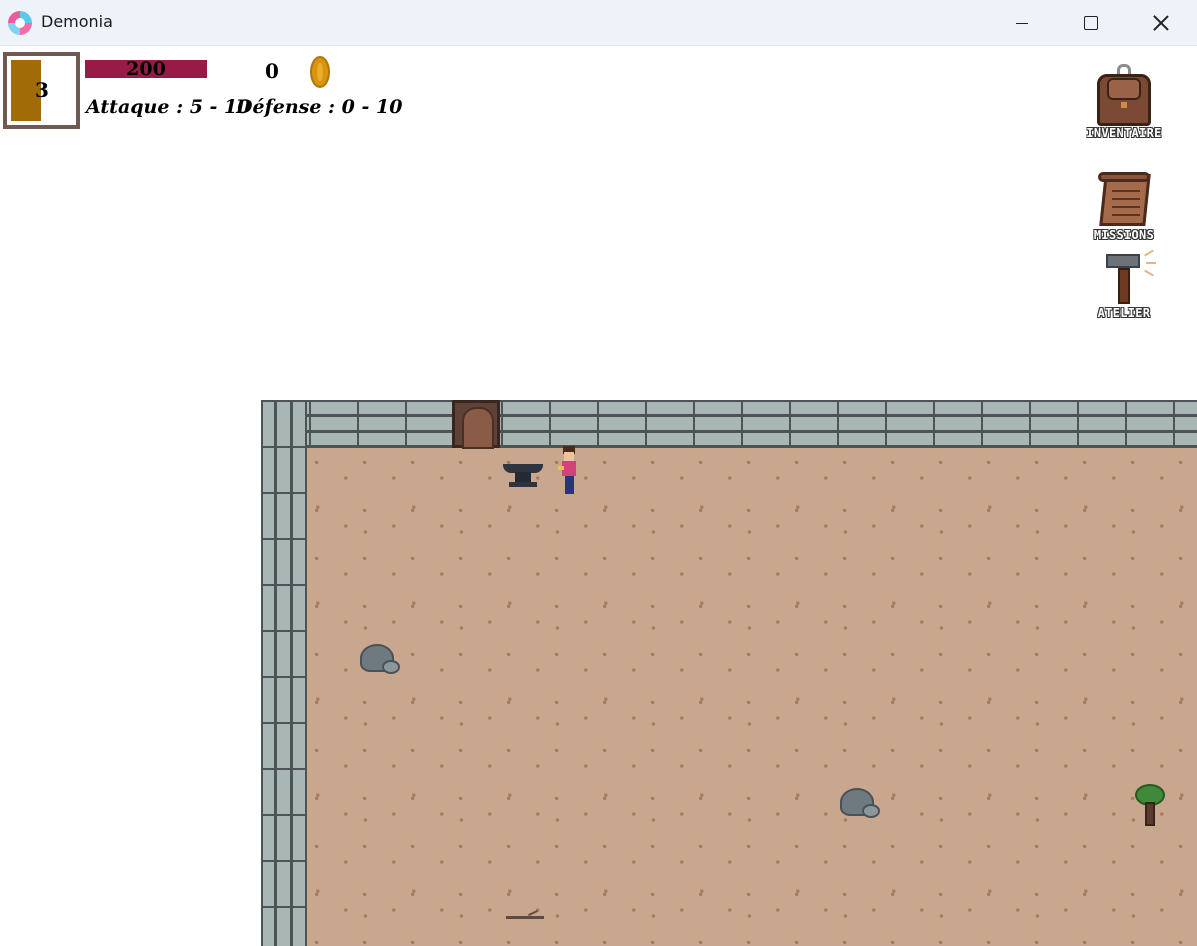  Describe the element at coordinates (284, 673) in the screenshot. I see `stone-wall-left` at that location.